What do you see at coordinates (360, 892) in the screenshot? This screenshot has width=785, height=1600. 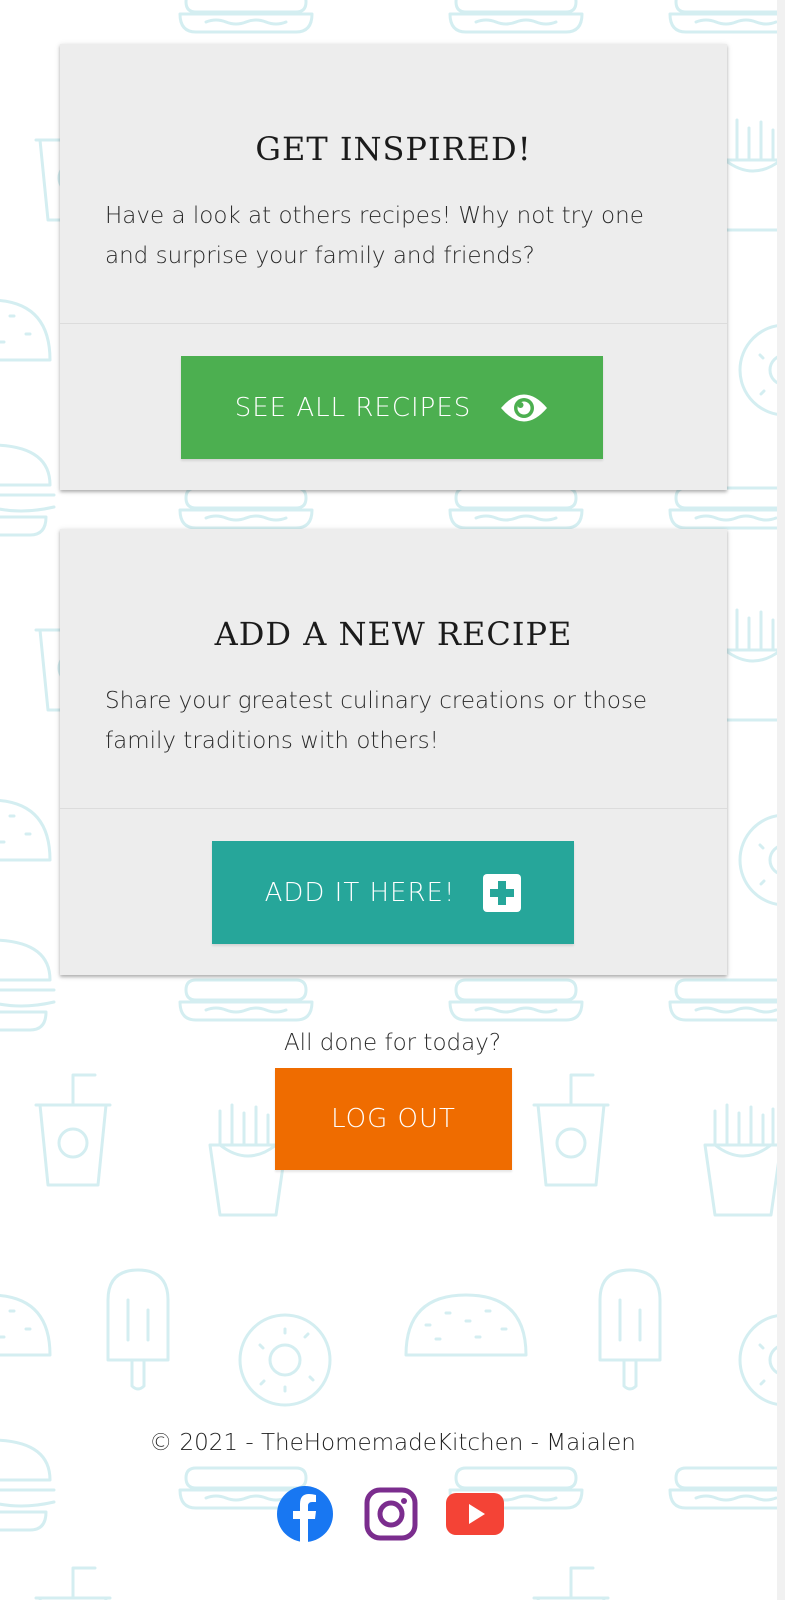 I see `button-label: ADD IT HERE!` at bounding box center [360, 892].